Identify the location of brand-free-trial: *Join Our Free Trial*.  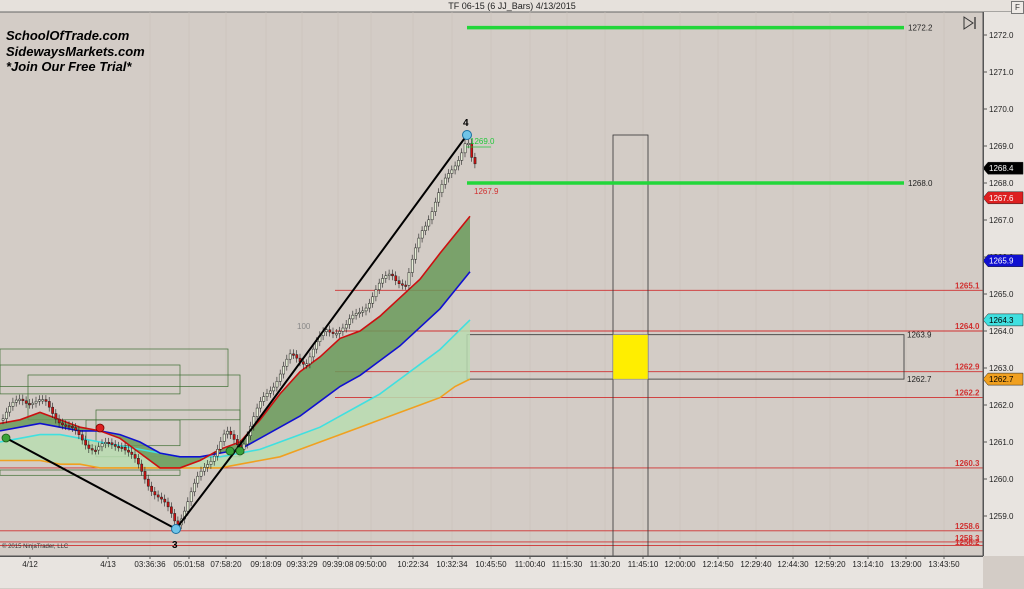
(69, 66).